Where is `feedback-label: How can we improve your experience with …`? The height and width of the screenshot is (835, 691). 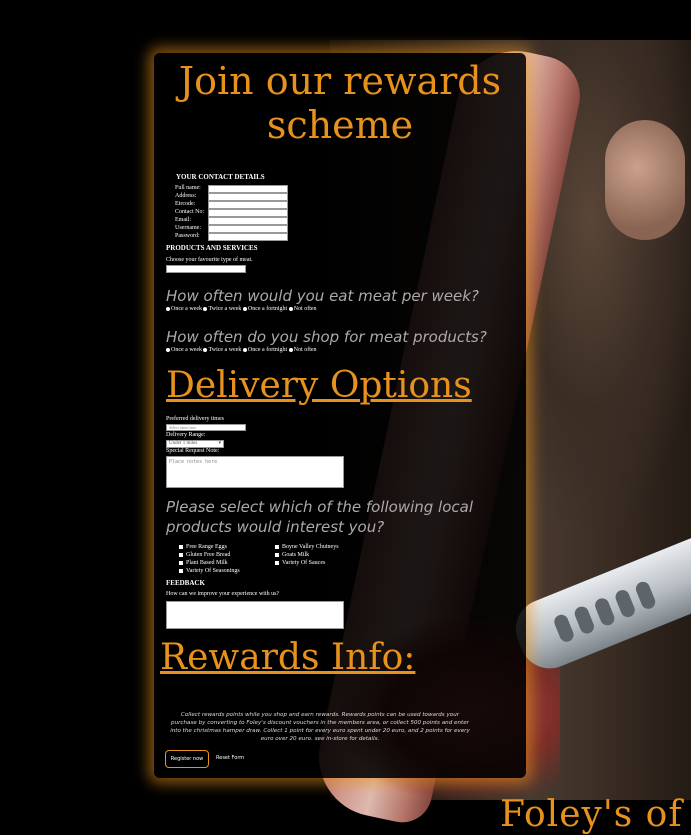
feedback-label: How can we improve your experience with … is located at coordinates (223, 594).